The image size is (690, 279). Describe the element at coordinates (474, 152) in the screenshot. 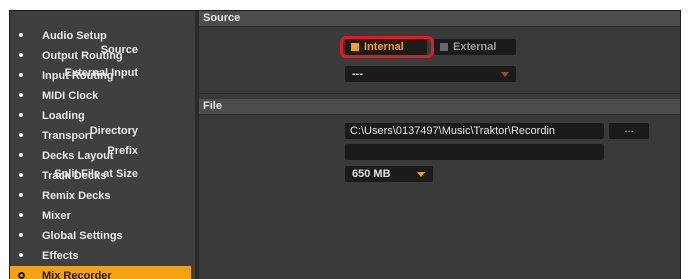

I see `prefix-field` at that location.